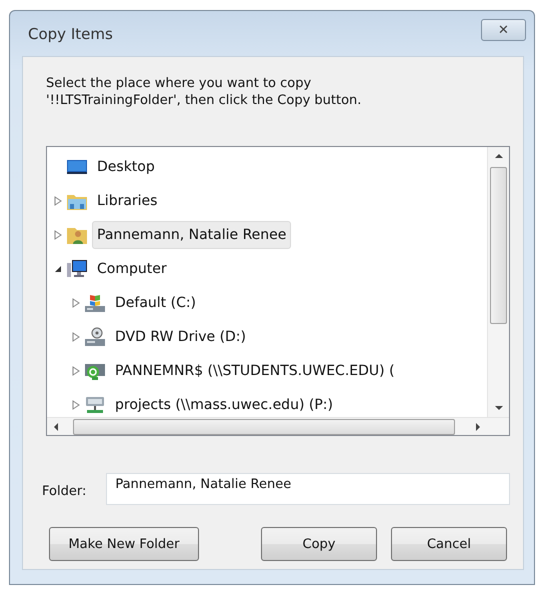 The height and width of the screenshot is (589, 537). I want to click on scroll-right-arrow-icon, so click(478, 426).